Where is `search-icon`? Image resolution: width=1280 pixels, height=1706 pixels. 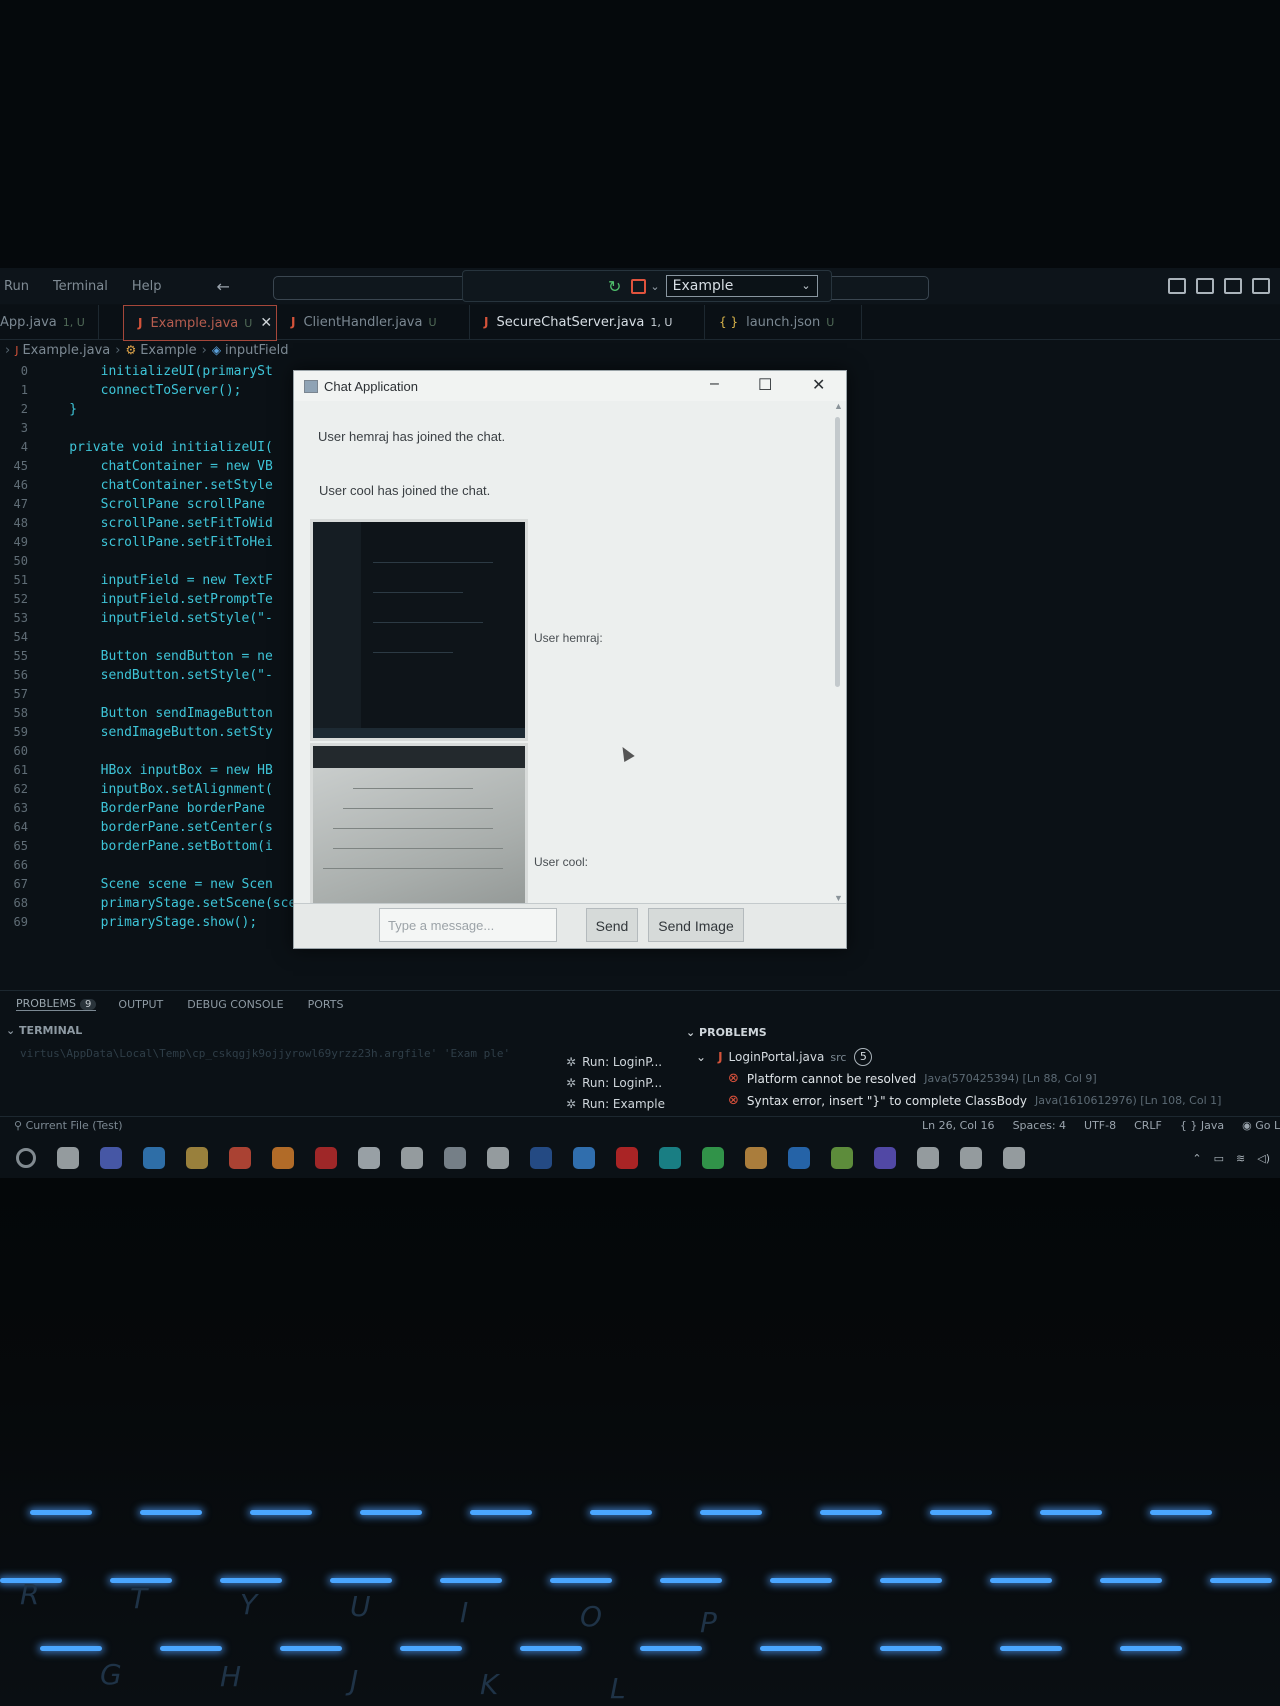
search-icon is located at coordinates (26, 1158).